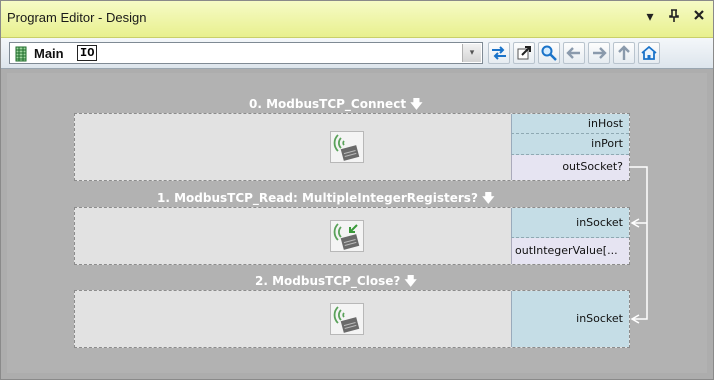 This screenshot has height=380, width=714. Describe the element at coordinates (650, 17) in the screenshot. I see `window-menu-dropdown-icon: ▾` at that location.